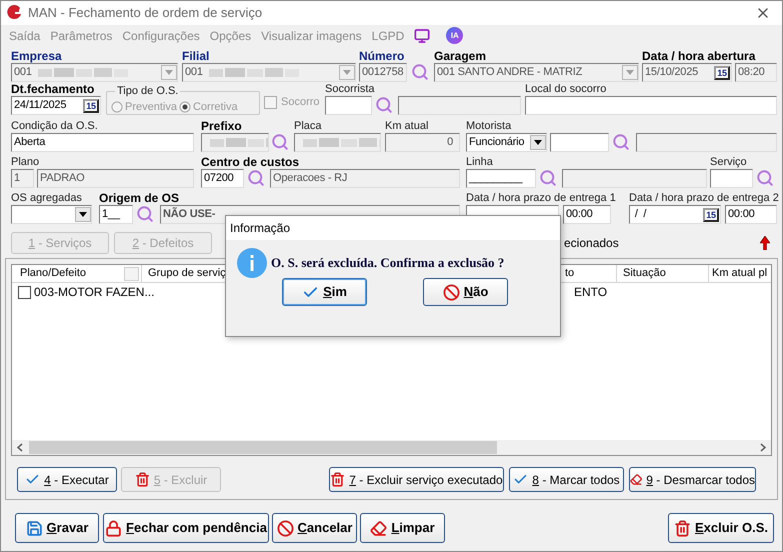  What do you see at coordinates (591, 243) in the screenshot?
I see `selection-note: ecionados` at bounding box center [591, 243].